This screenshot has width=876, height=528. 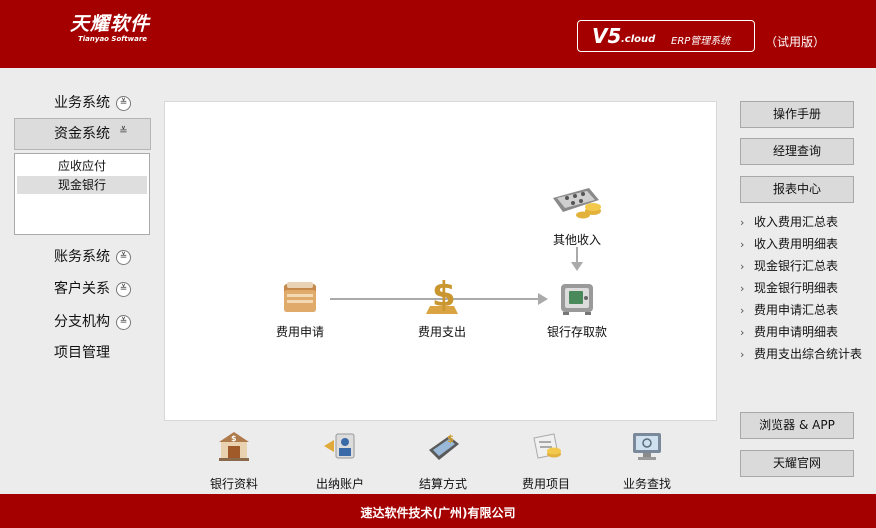 I want to click on nav-item-label: 客户关系, so click(x=82, y=289).